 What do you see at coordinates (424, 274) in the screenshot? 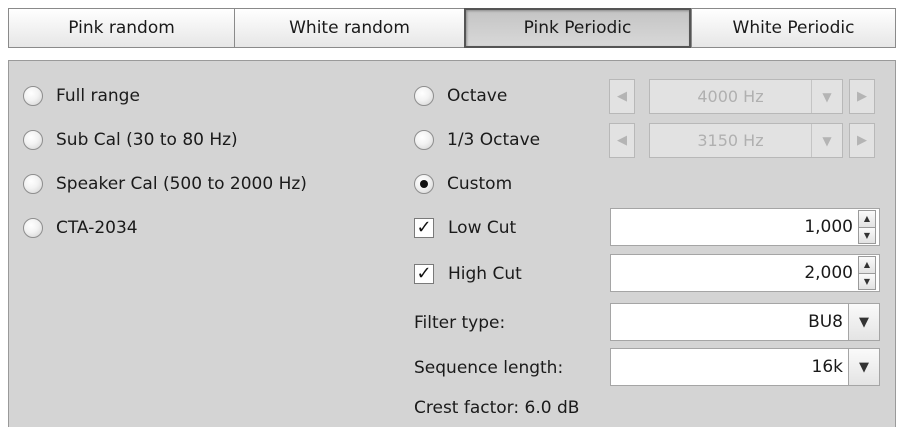
I see `high-cut-checkbox: ✓` at bounding box center [424, 274].